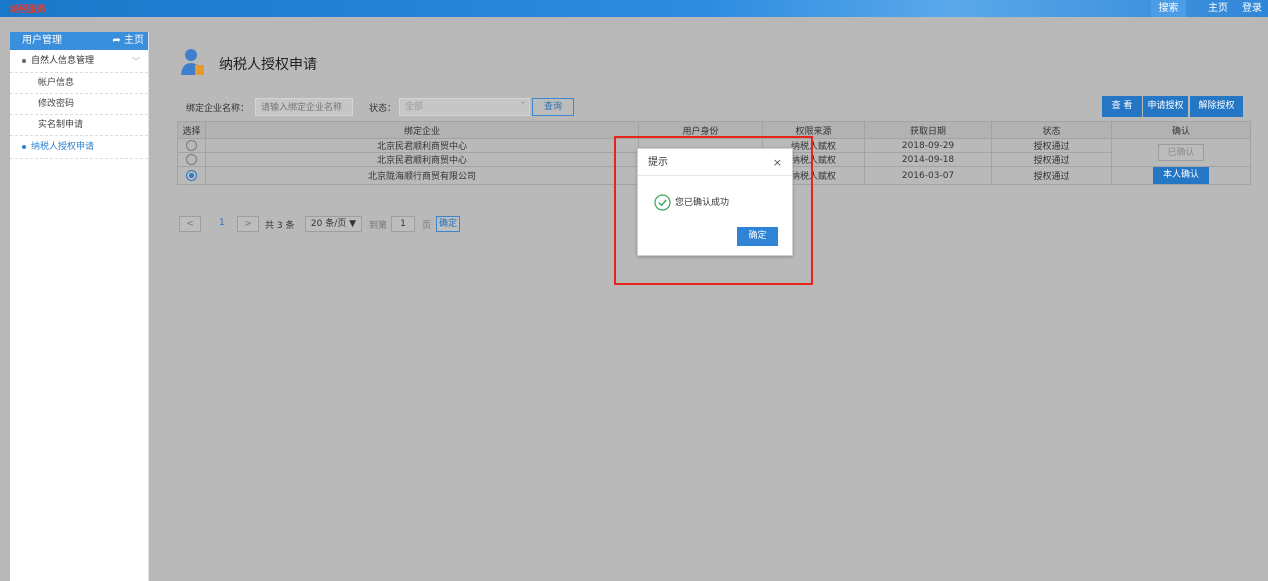 Image resolution: width=1268 pixels, height=581 pixels. What do you see at coordinates (1051, 130) in the screenshot?
I see `col-header-status: 状态` at bounding box center [1051, 130].